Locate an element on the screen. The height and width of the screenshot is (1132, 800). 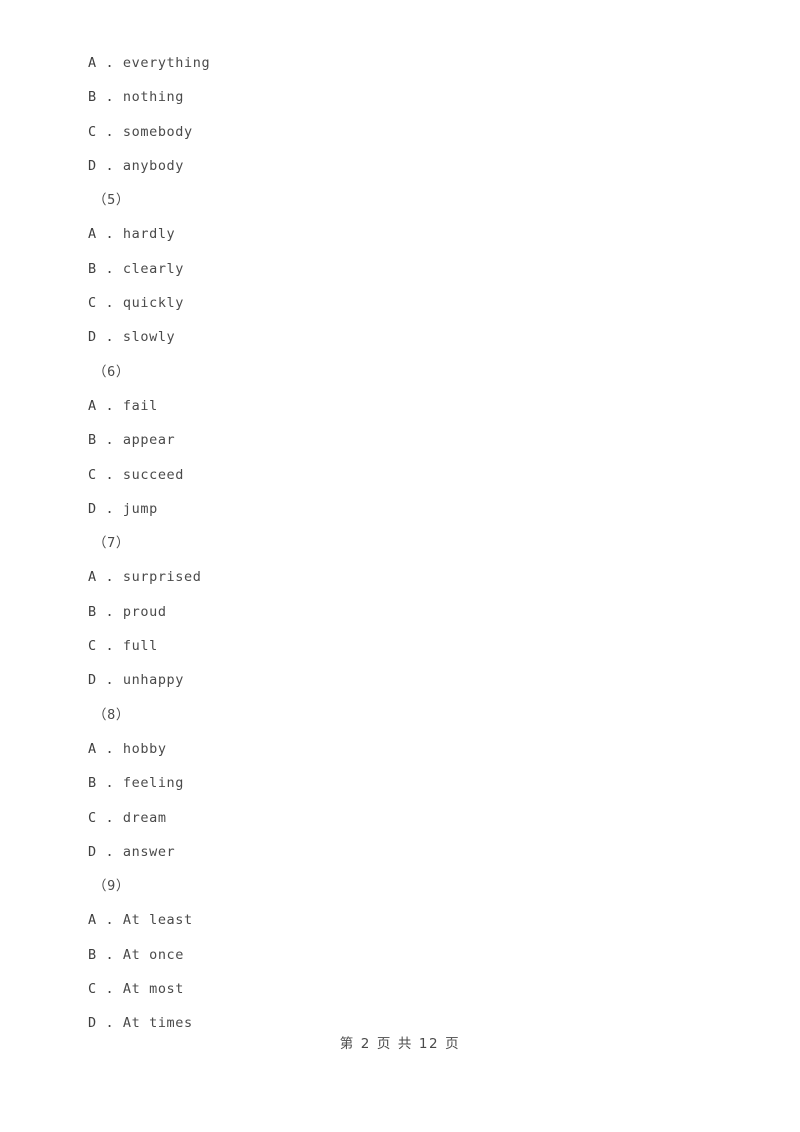
option-row: C . succeed is located at coordinates (398, 475).